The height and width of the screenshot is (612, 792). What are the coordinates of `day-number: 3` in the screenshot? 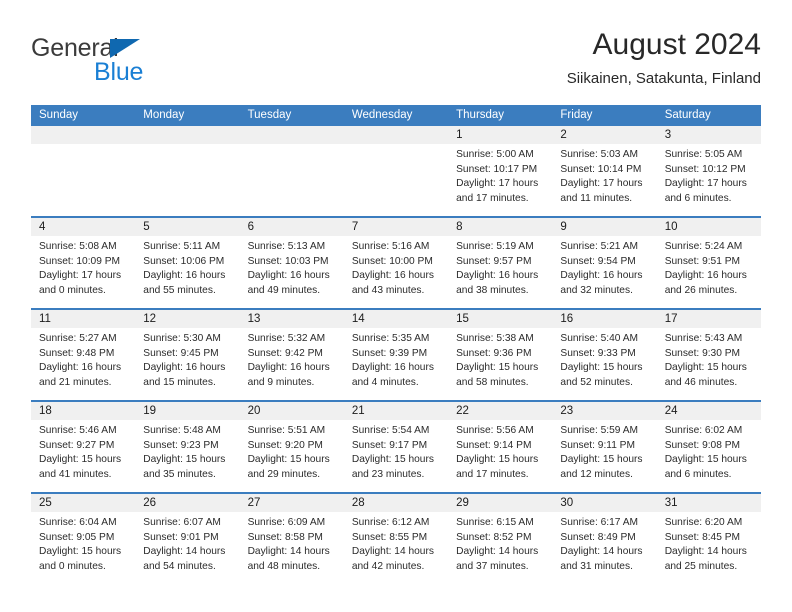 It's located at (709, 135).